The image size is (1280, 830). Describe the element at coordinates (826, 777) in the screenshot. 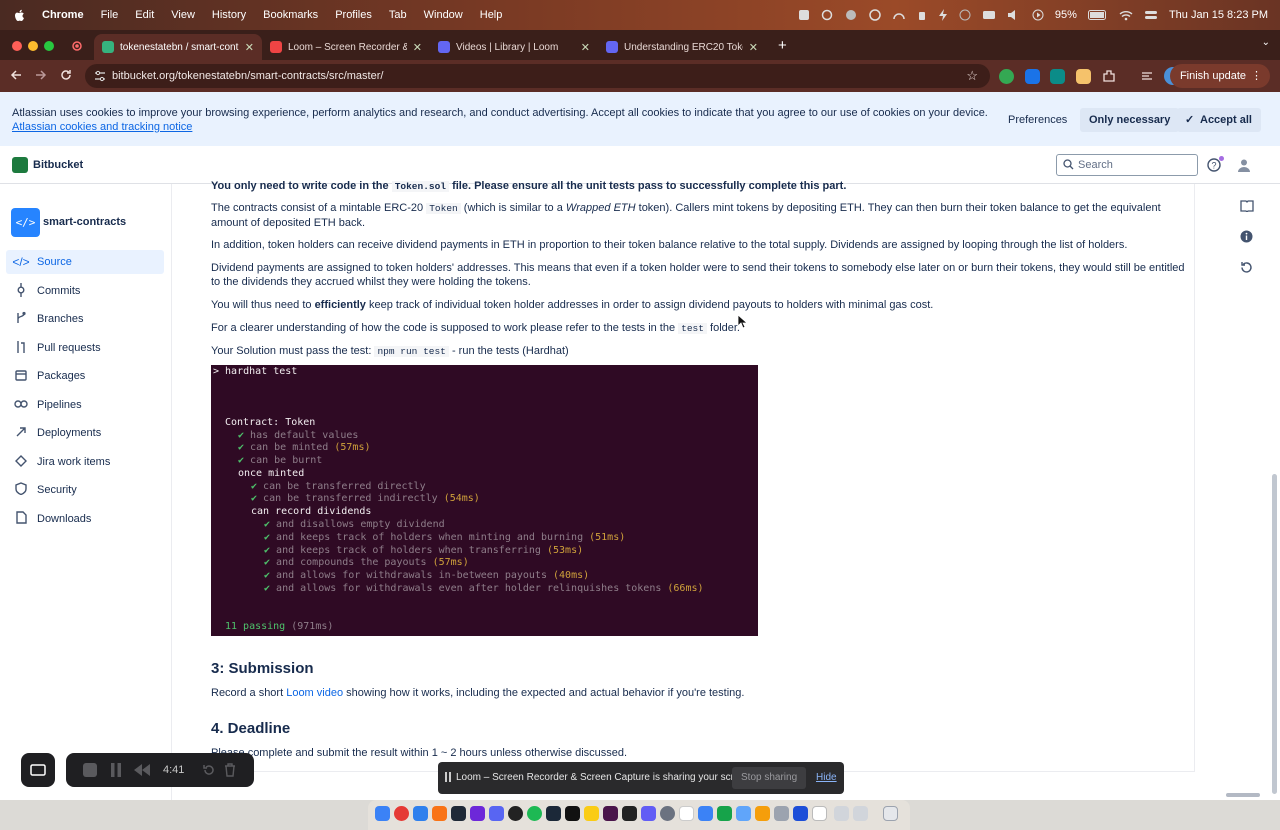

I see `hide-button: Hide` at that location.